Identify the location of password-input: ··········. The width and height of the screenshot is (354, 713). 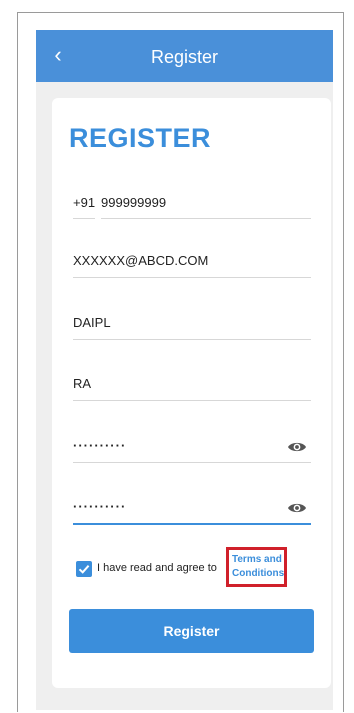
(192, 447).